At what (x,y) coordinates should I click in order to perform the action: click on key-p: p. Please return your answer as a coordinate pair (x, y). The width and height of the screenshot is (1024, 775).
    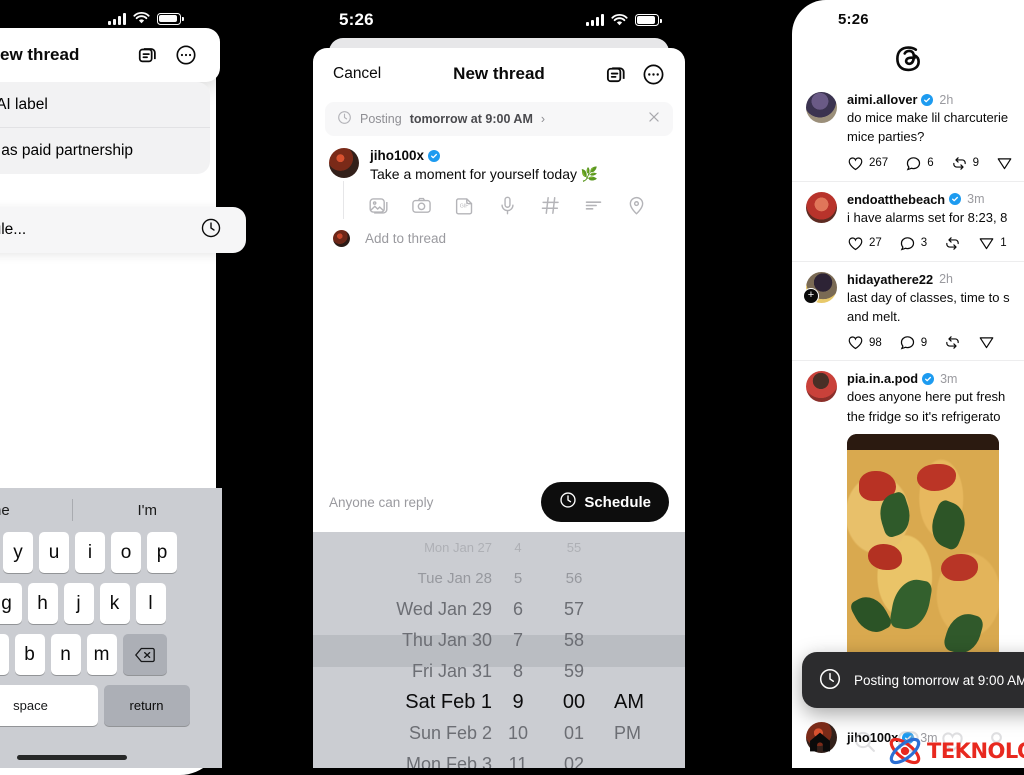
    Looking at the image, I should click on (162, 552).